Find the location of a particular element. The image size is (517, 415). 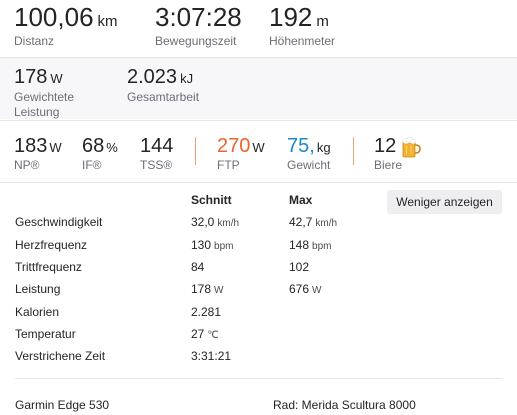

avg-value: 178 is located at coordinates (201, 289).